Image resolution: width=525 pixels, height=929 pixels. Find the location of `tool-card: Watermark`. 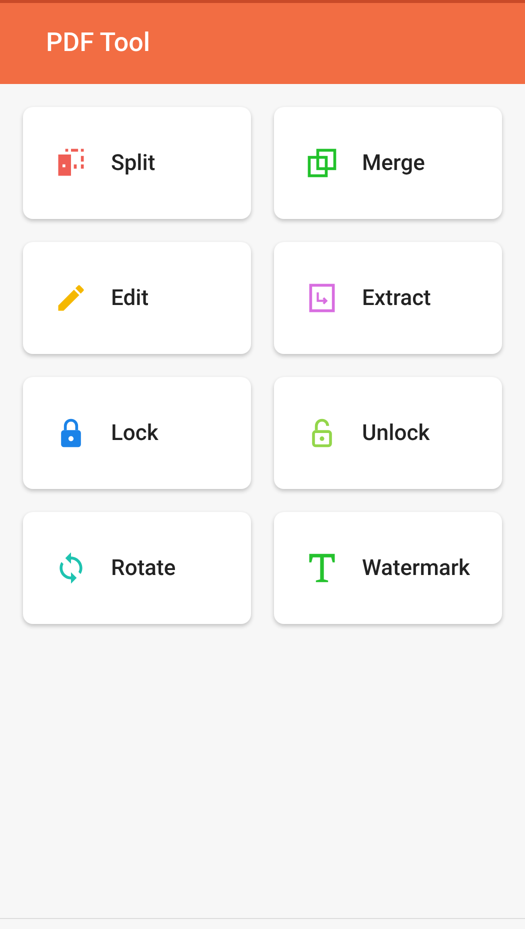

tool-card: Watermark is located at coordinates (388, 568).